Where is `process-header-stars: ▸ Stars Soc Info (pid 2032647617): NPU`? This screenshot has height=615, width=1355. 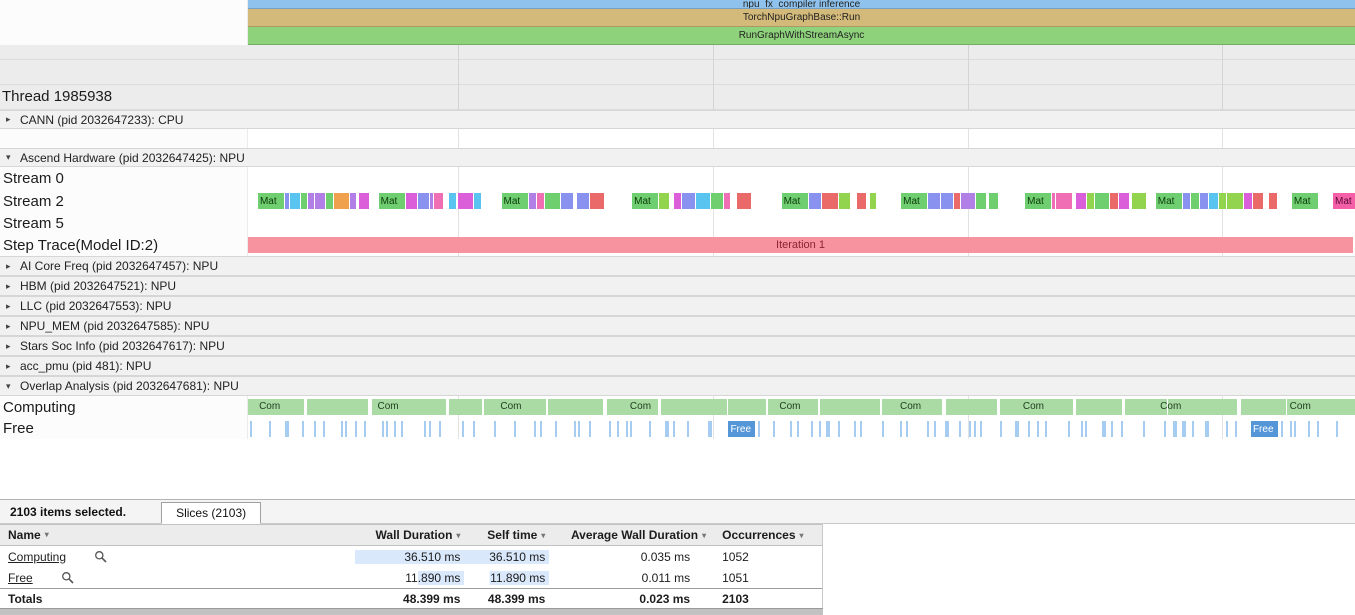 process-header-stars: ▸ Stars Soc Info (pid 2032647617): NPU is located at coordinates (677, 346).